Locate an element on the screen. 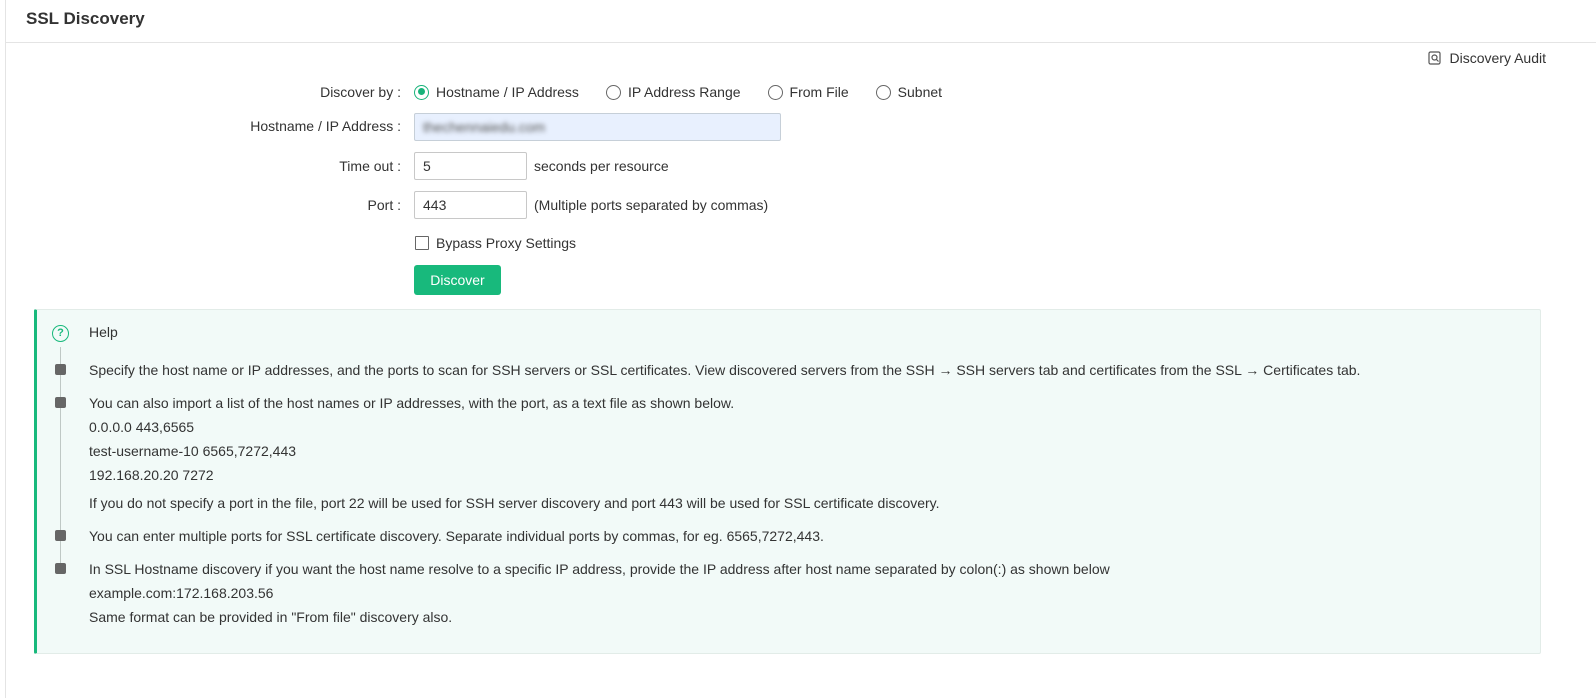 The height and width of the screenshot is (698, 1596). help-line: test-username-10 6565,7272,443 is located at coordinates (193, 451).